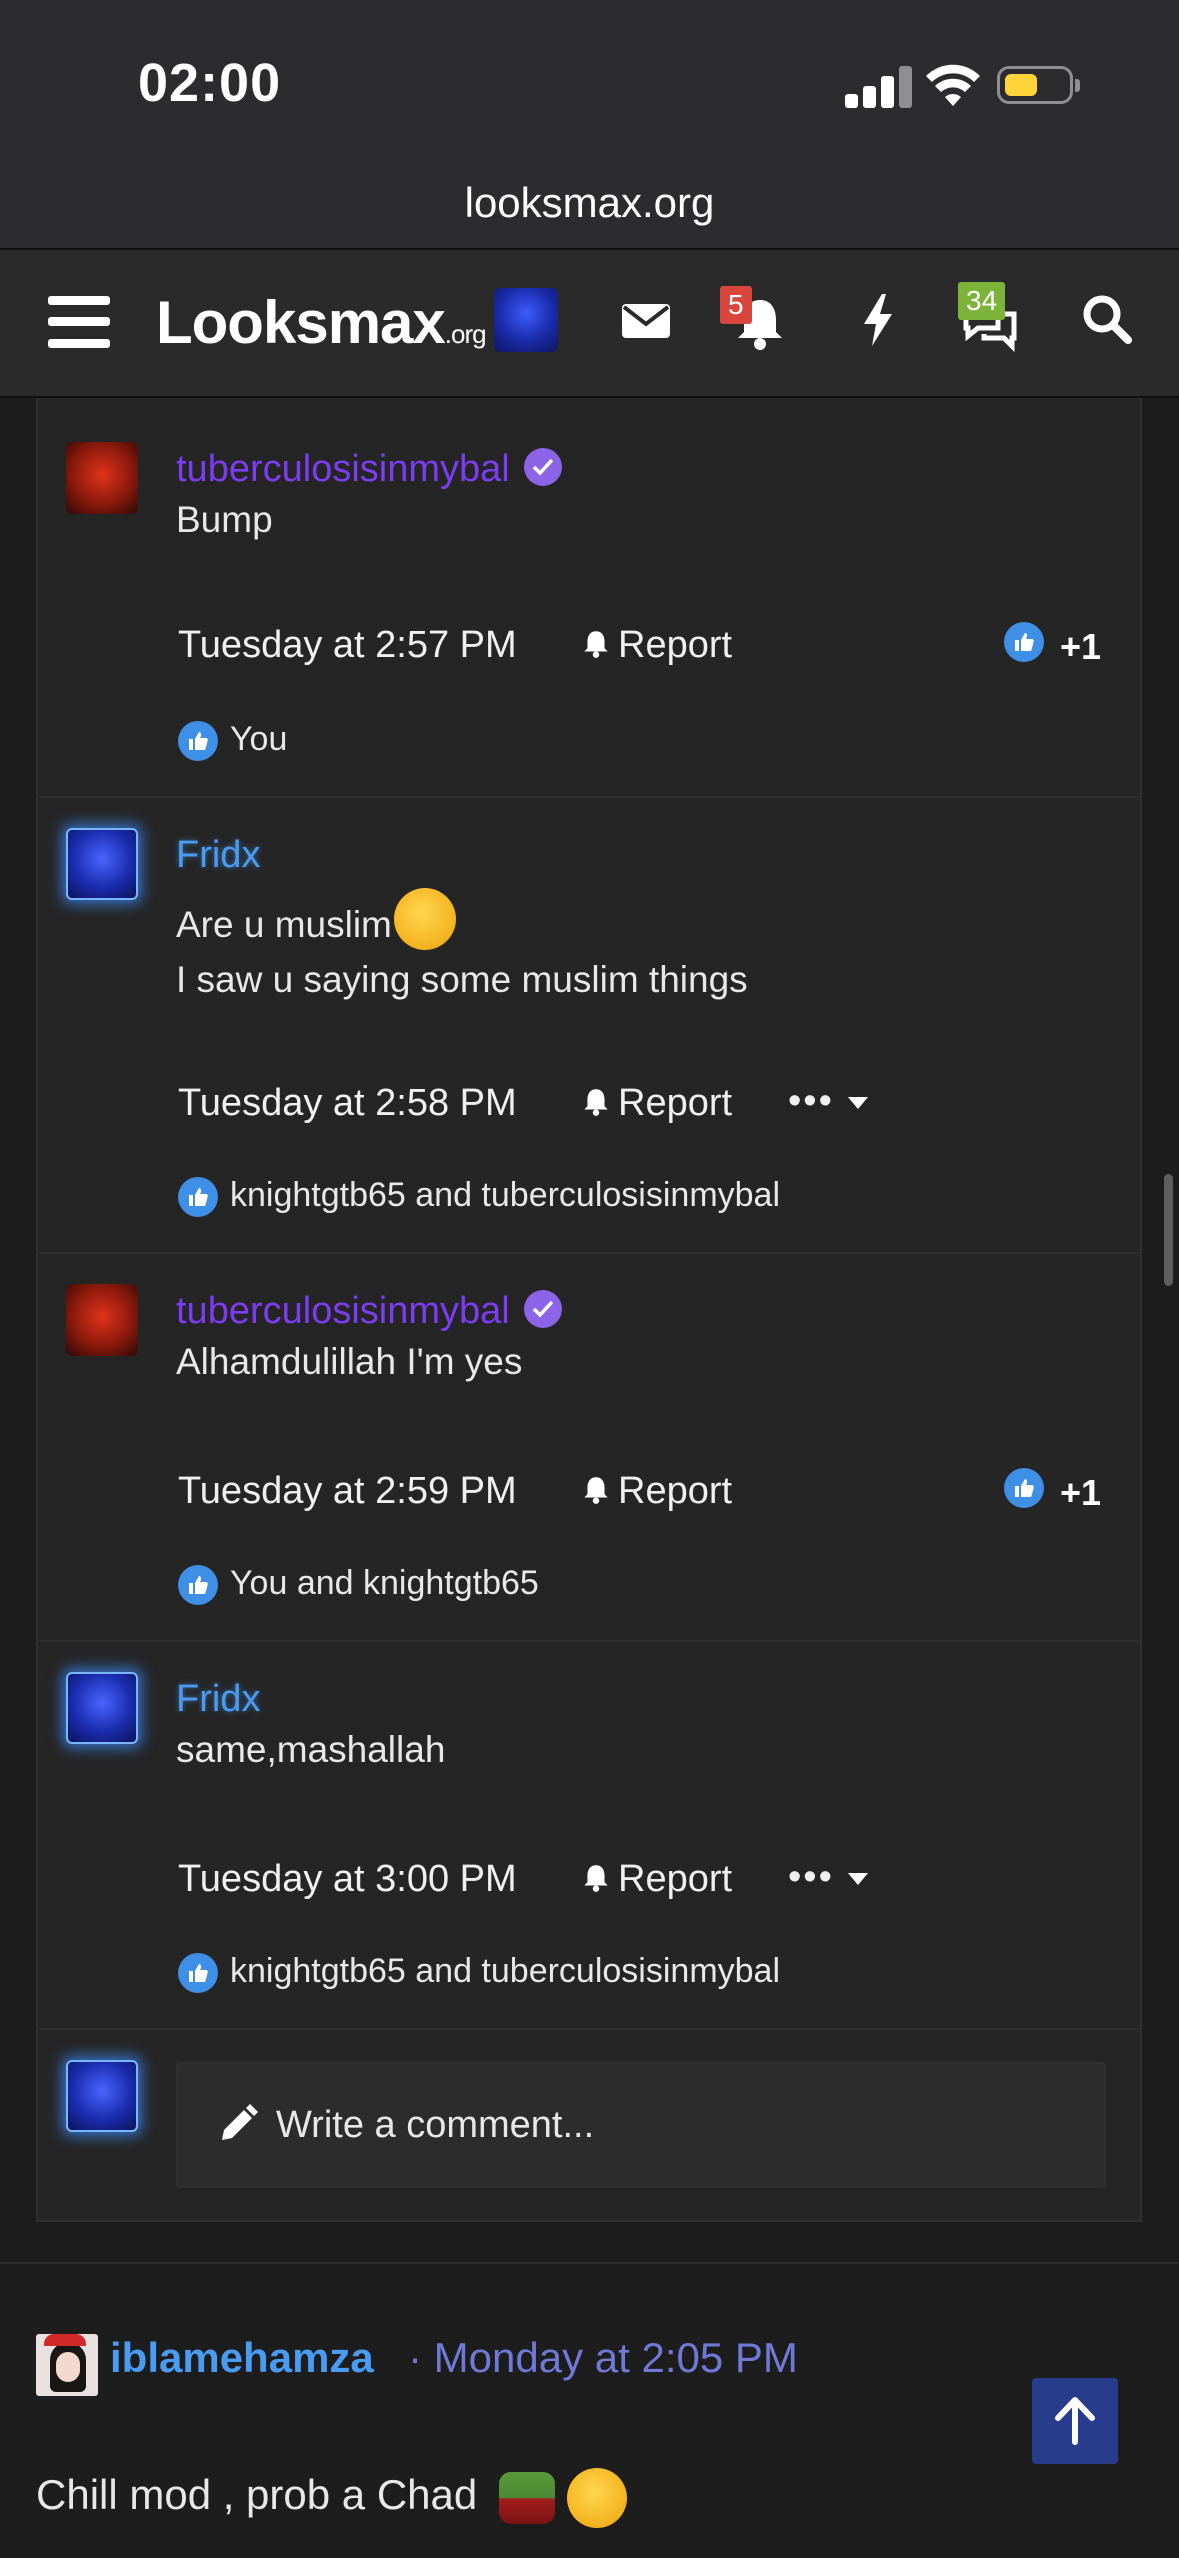 This screenshot has width=1179, height=2558. What do you see at coordinates (1038, 85) in the screenshot?
I see `battery-icon` at bounding box center [1038, 85].